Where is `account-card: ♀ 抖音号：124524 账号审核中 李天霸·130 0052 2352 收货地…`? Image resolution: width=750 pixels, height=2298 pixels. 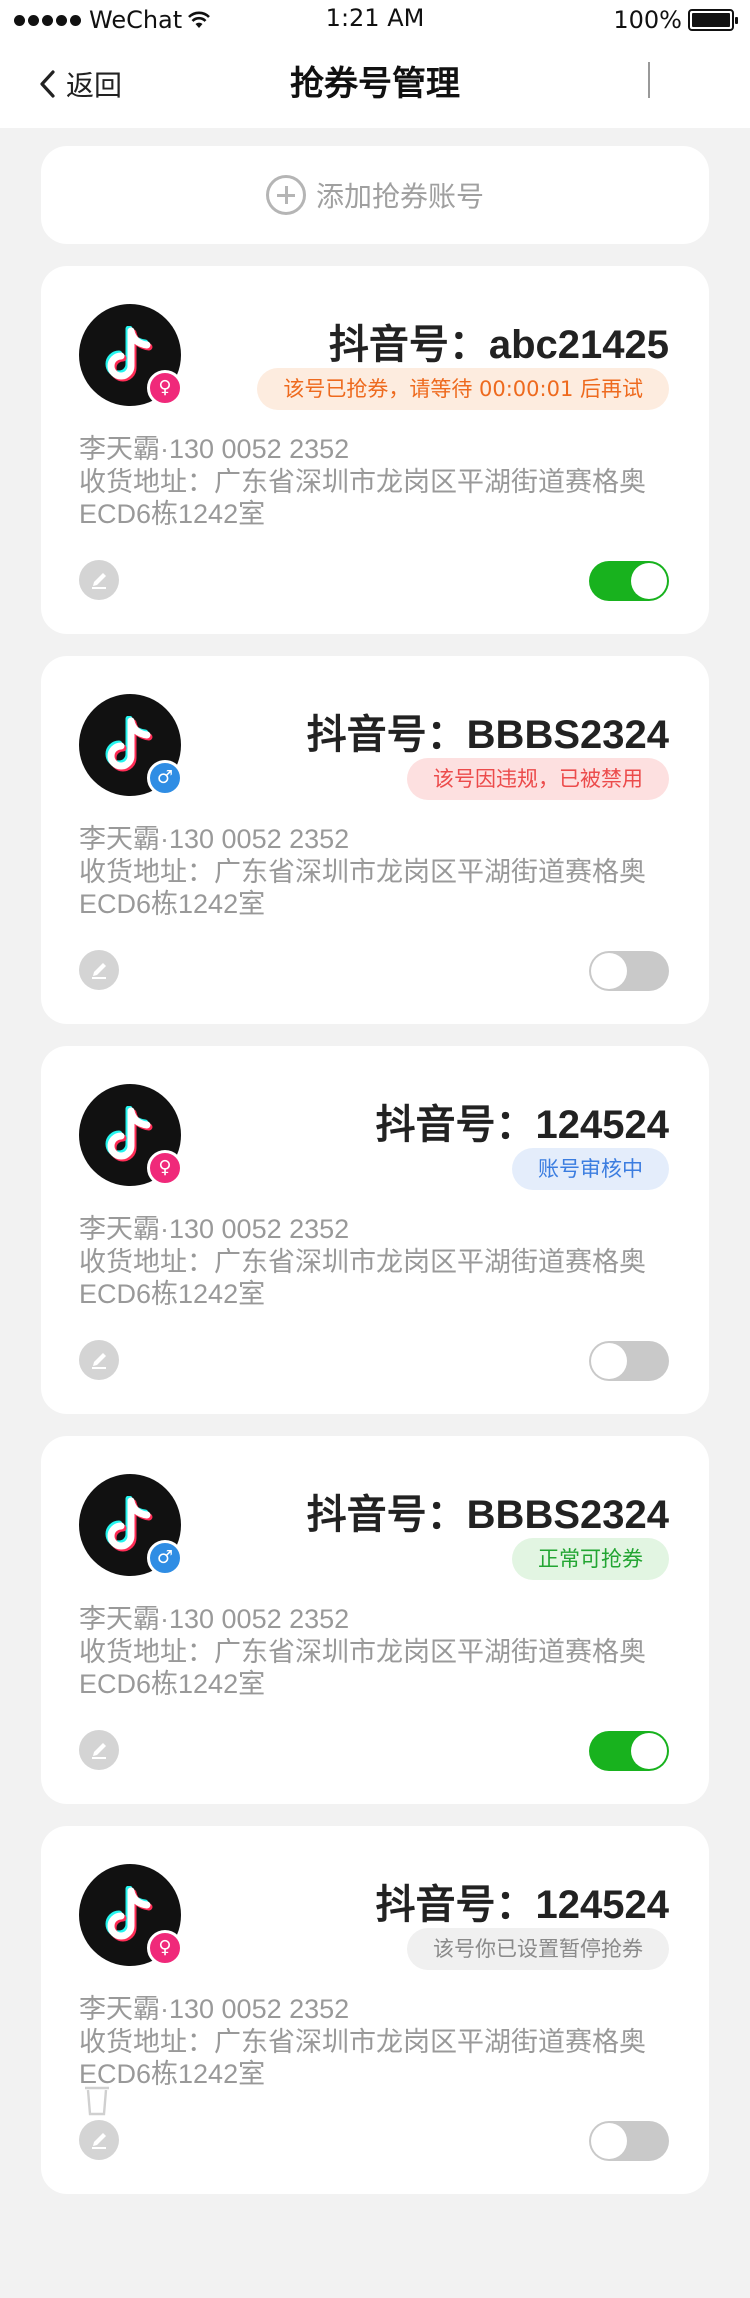
account-card: ♀ 抖音号：124524 账号审核中 李天霸·130 0052 2352 收货地… is located at coordinates (375, 1230).